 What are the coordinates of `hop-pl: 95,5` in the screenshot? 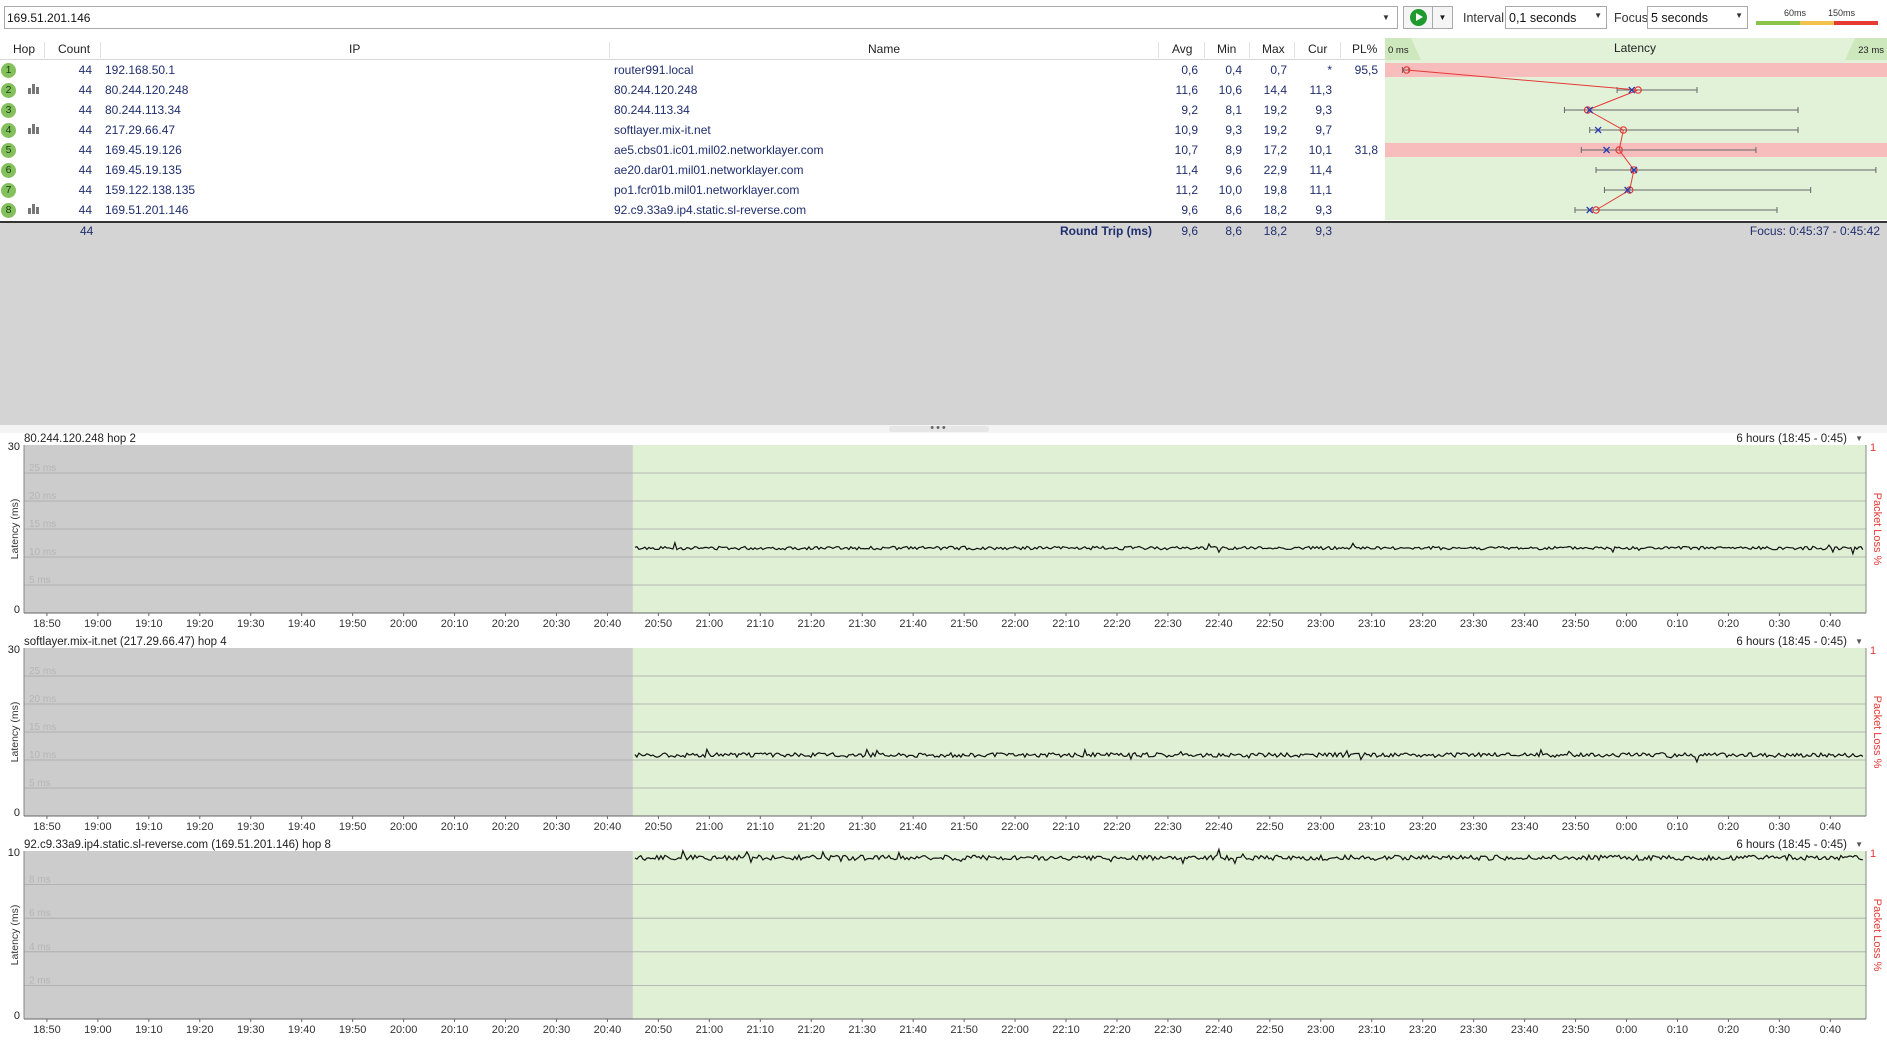 It's located at (1366, 70).